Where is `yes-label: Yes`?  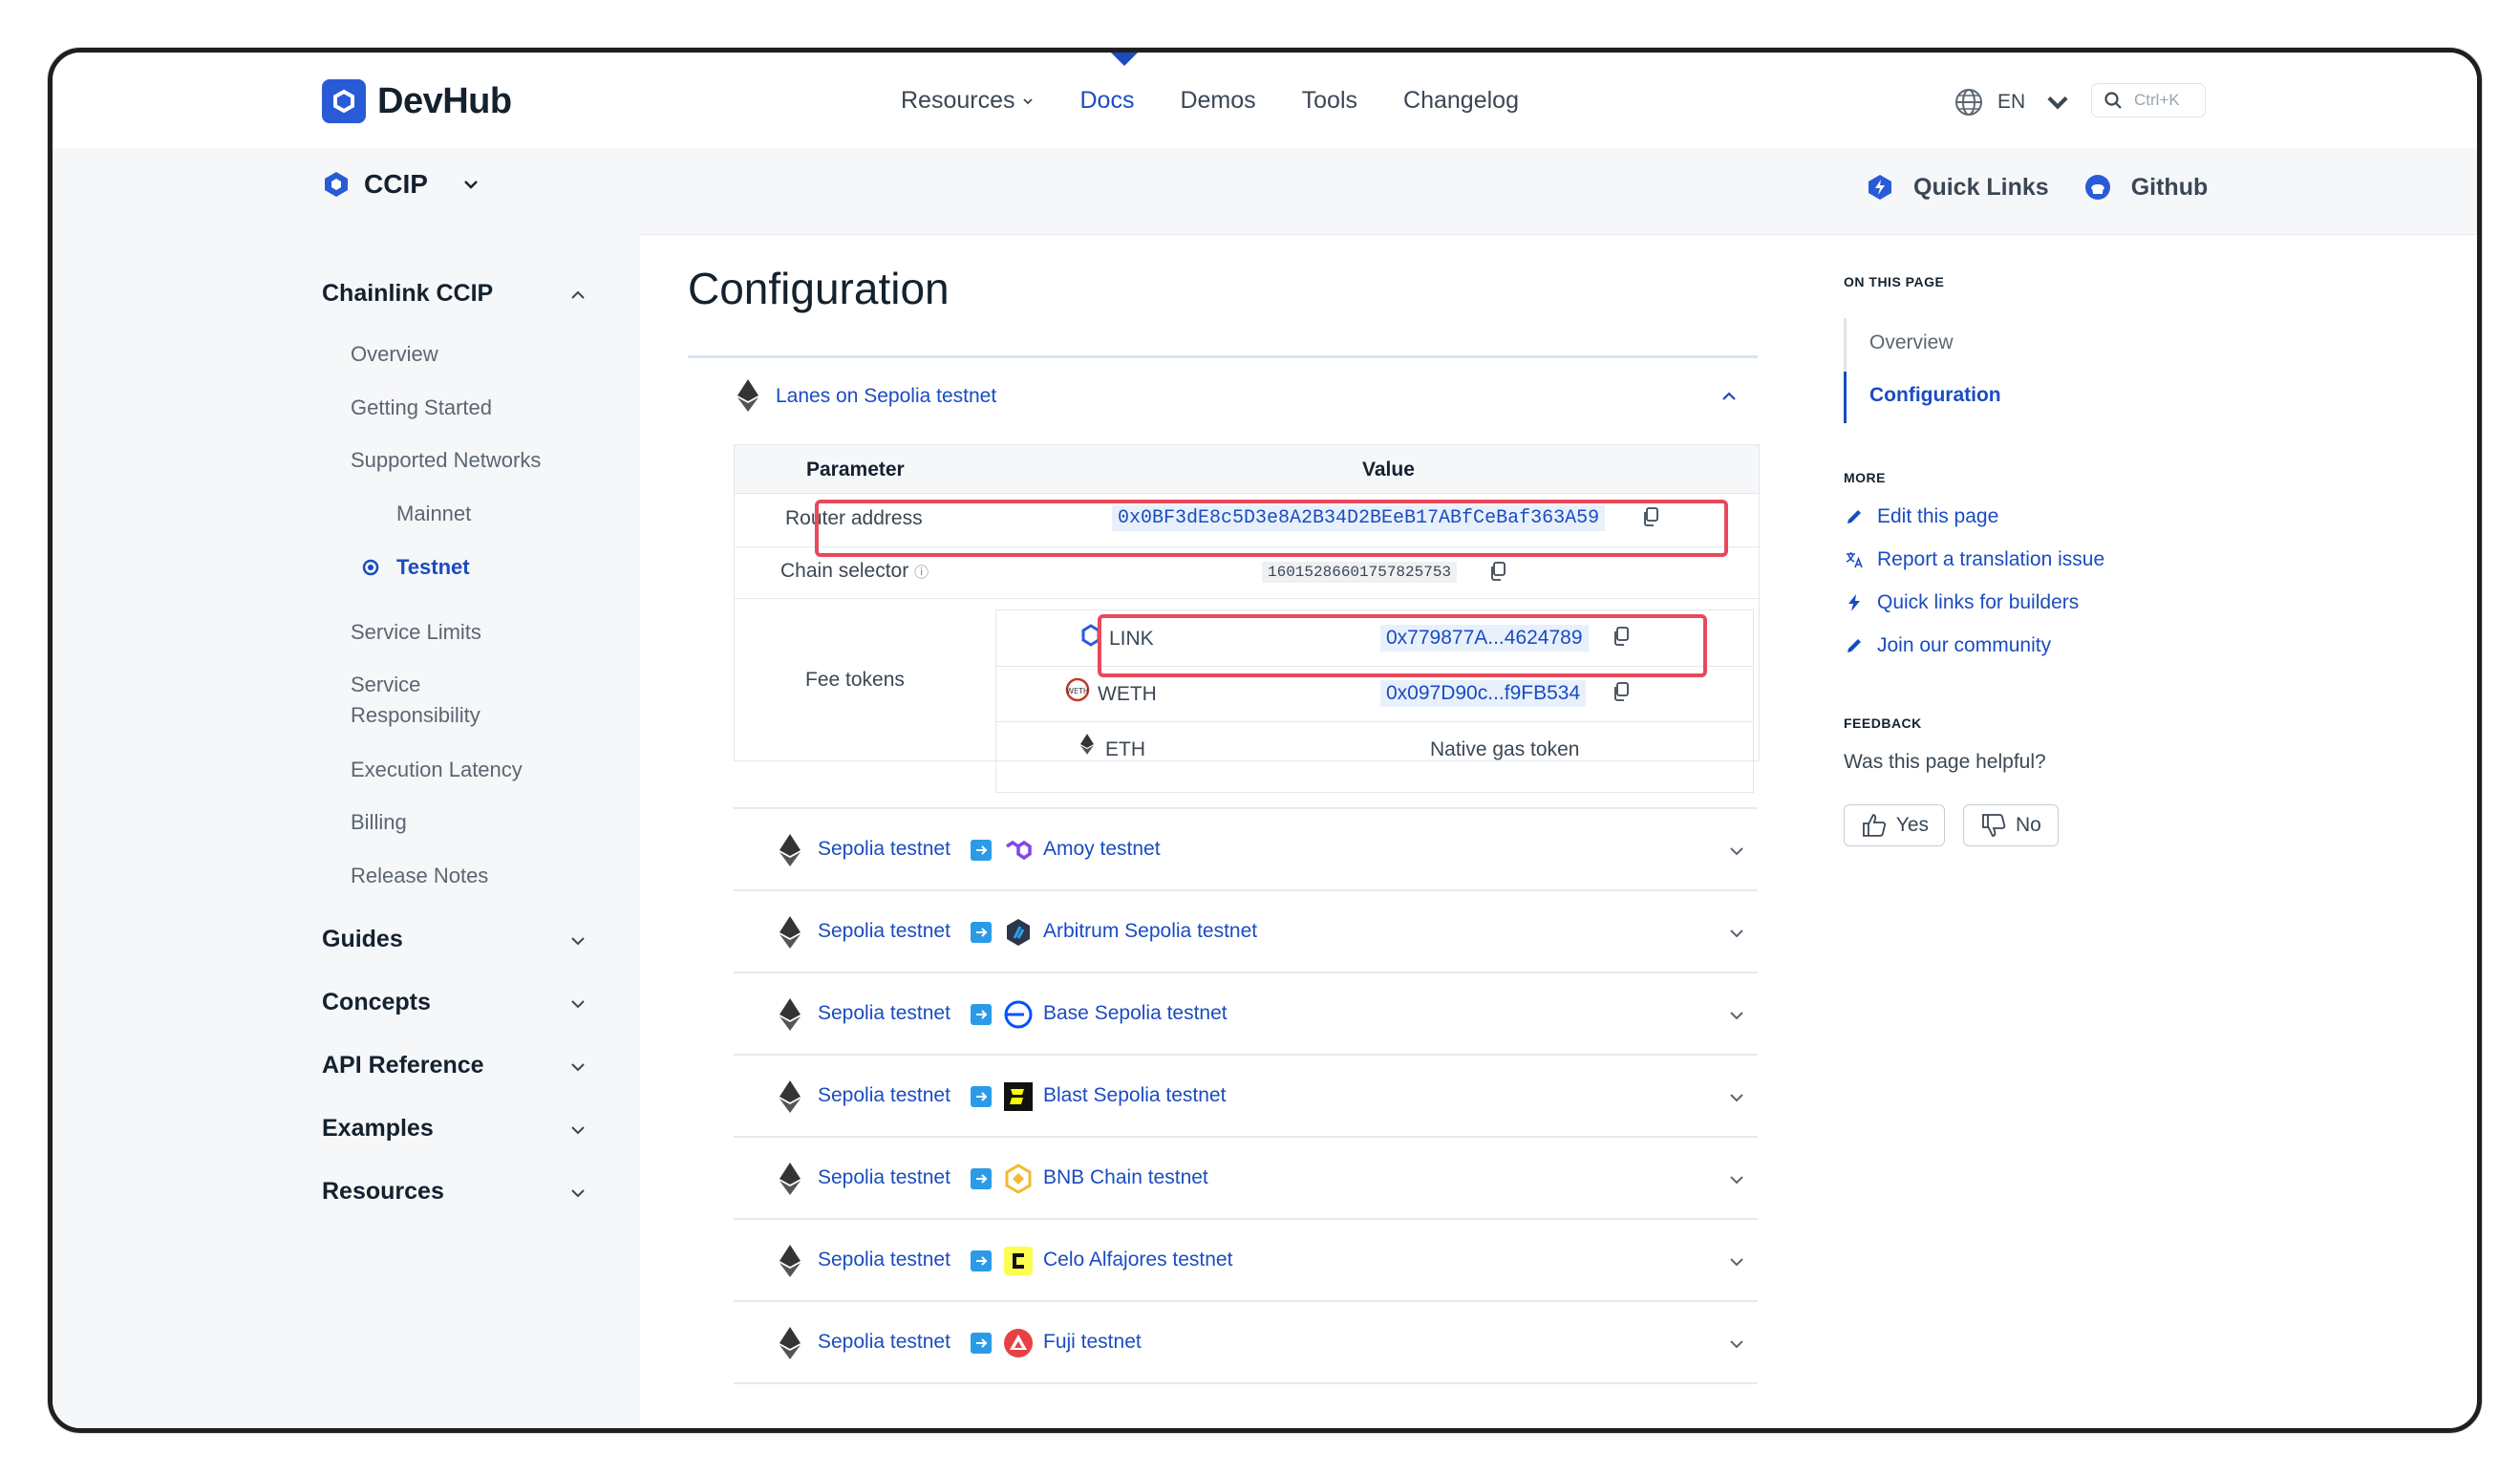 yes-label: Yes is located at coordinates (1912, 825).